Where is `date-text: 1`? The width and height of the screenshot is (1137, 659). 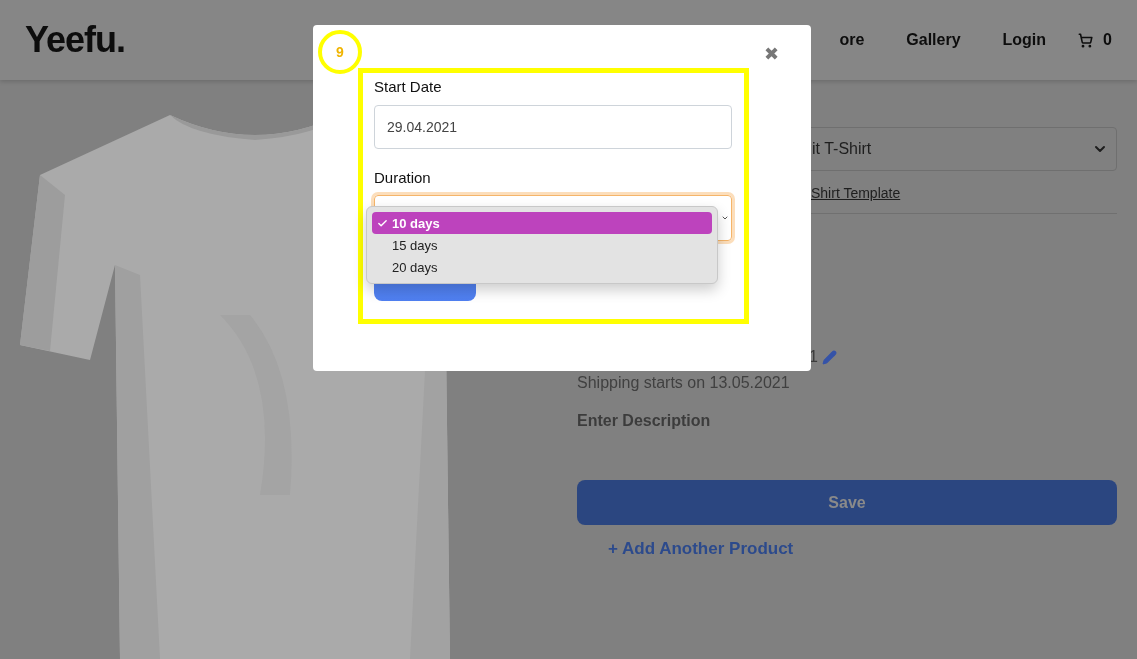
date-text: 1 is located at coordinates (813, 357).